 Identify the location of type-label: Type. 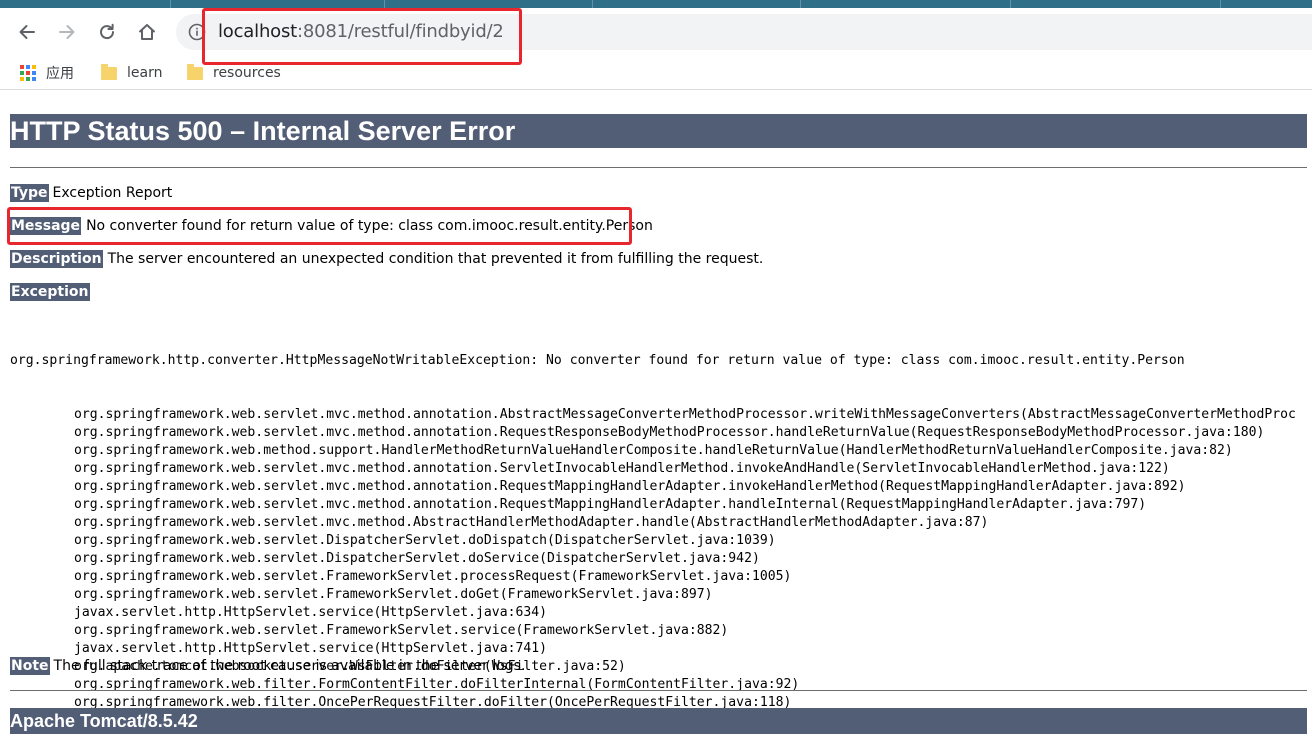
(29, 193).